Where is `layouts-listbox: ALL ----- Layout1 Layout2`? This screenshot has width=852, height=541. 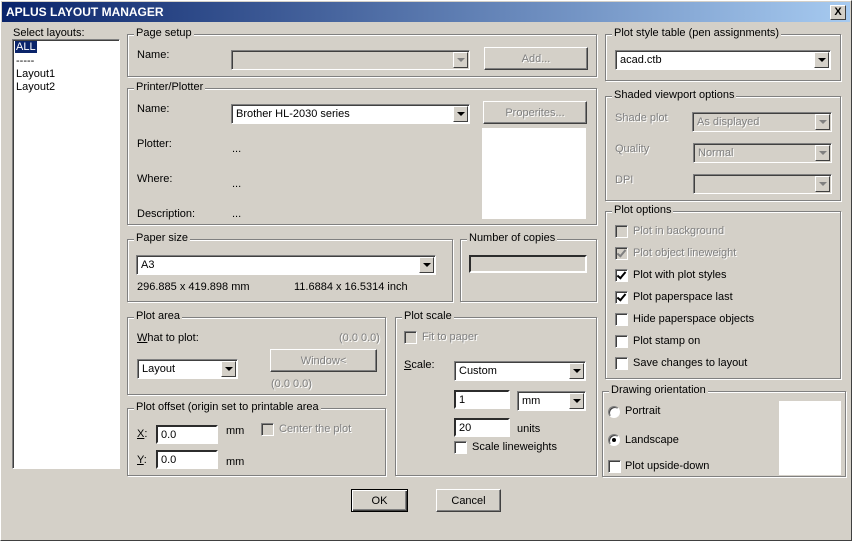 layouts-listbox: ALL ----- Layout1 Layout2 is located at coordinates (66, 254).